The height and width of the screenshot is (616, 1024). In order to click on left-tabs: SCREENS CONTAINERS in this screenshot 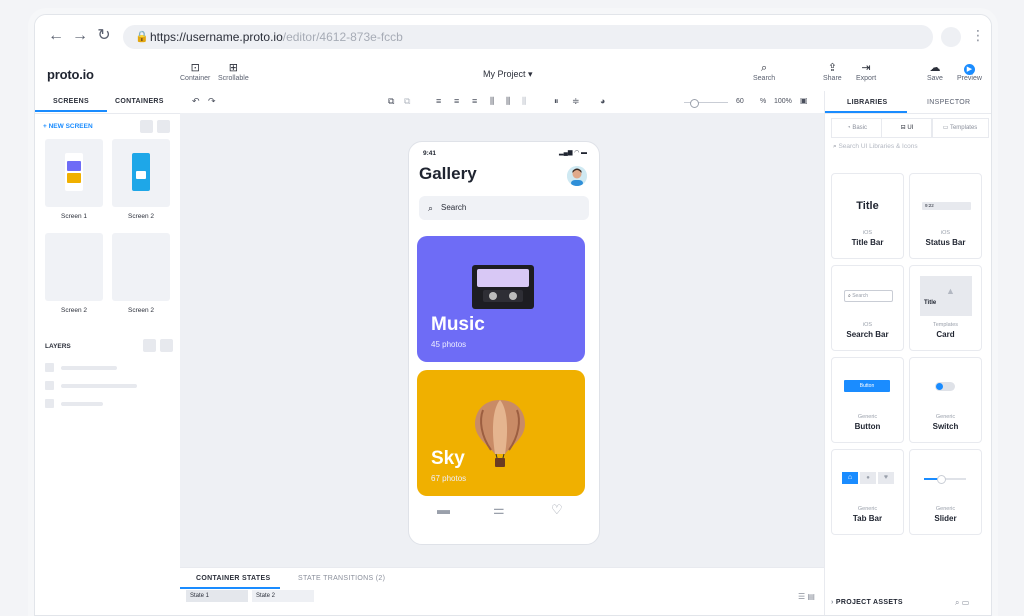, I will do `click(107, 102)`.